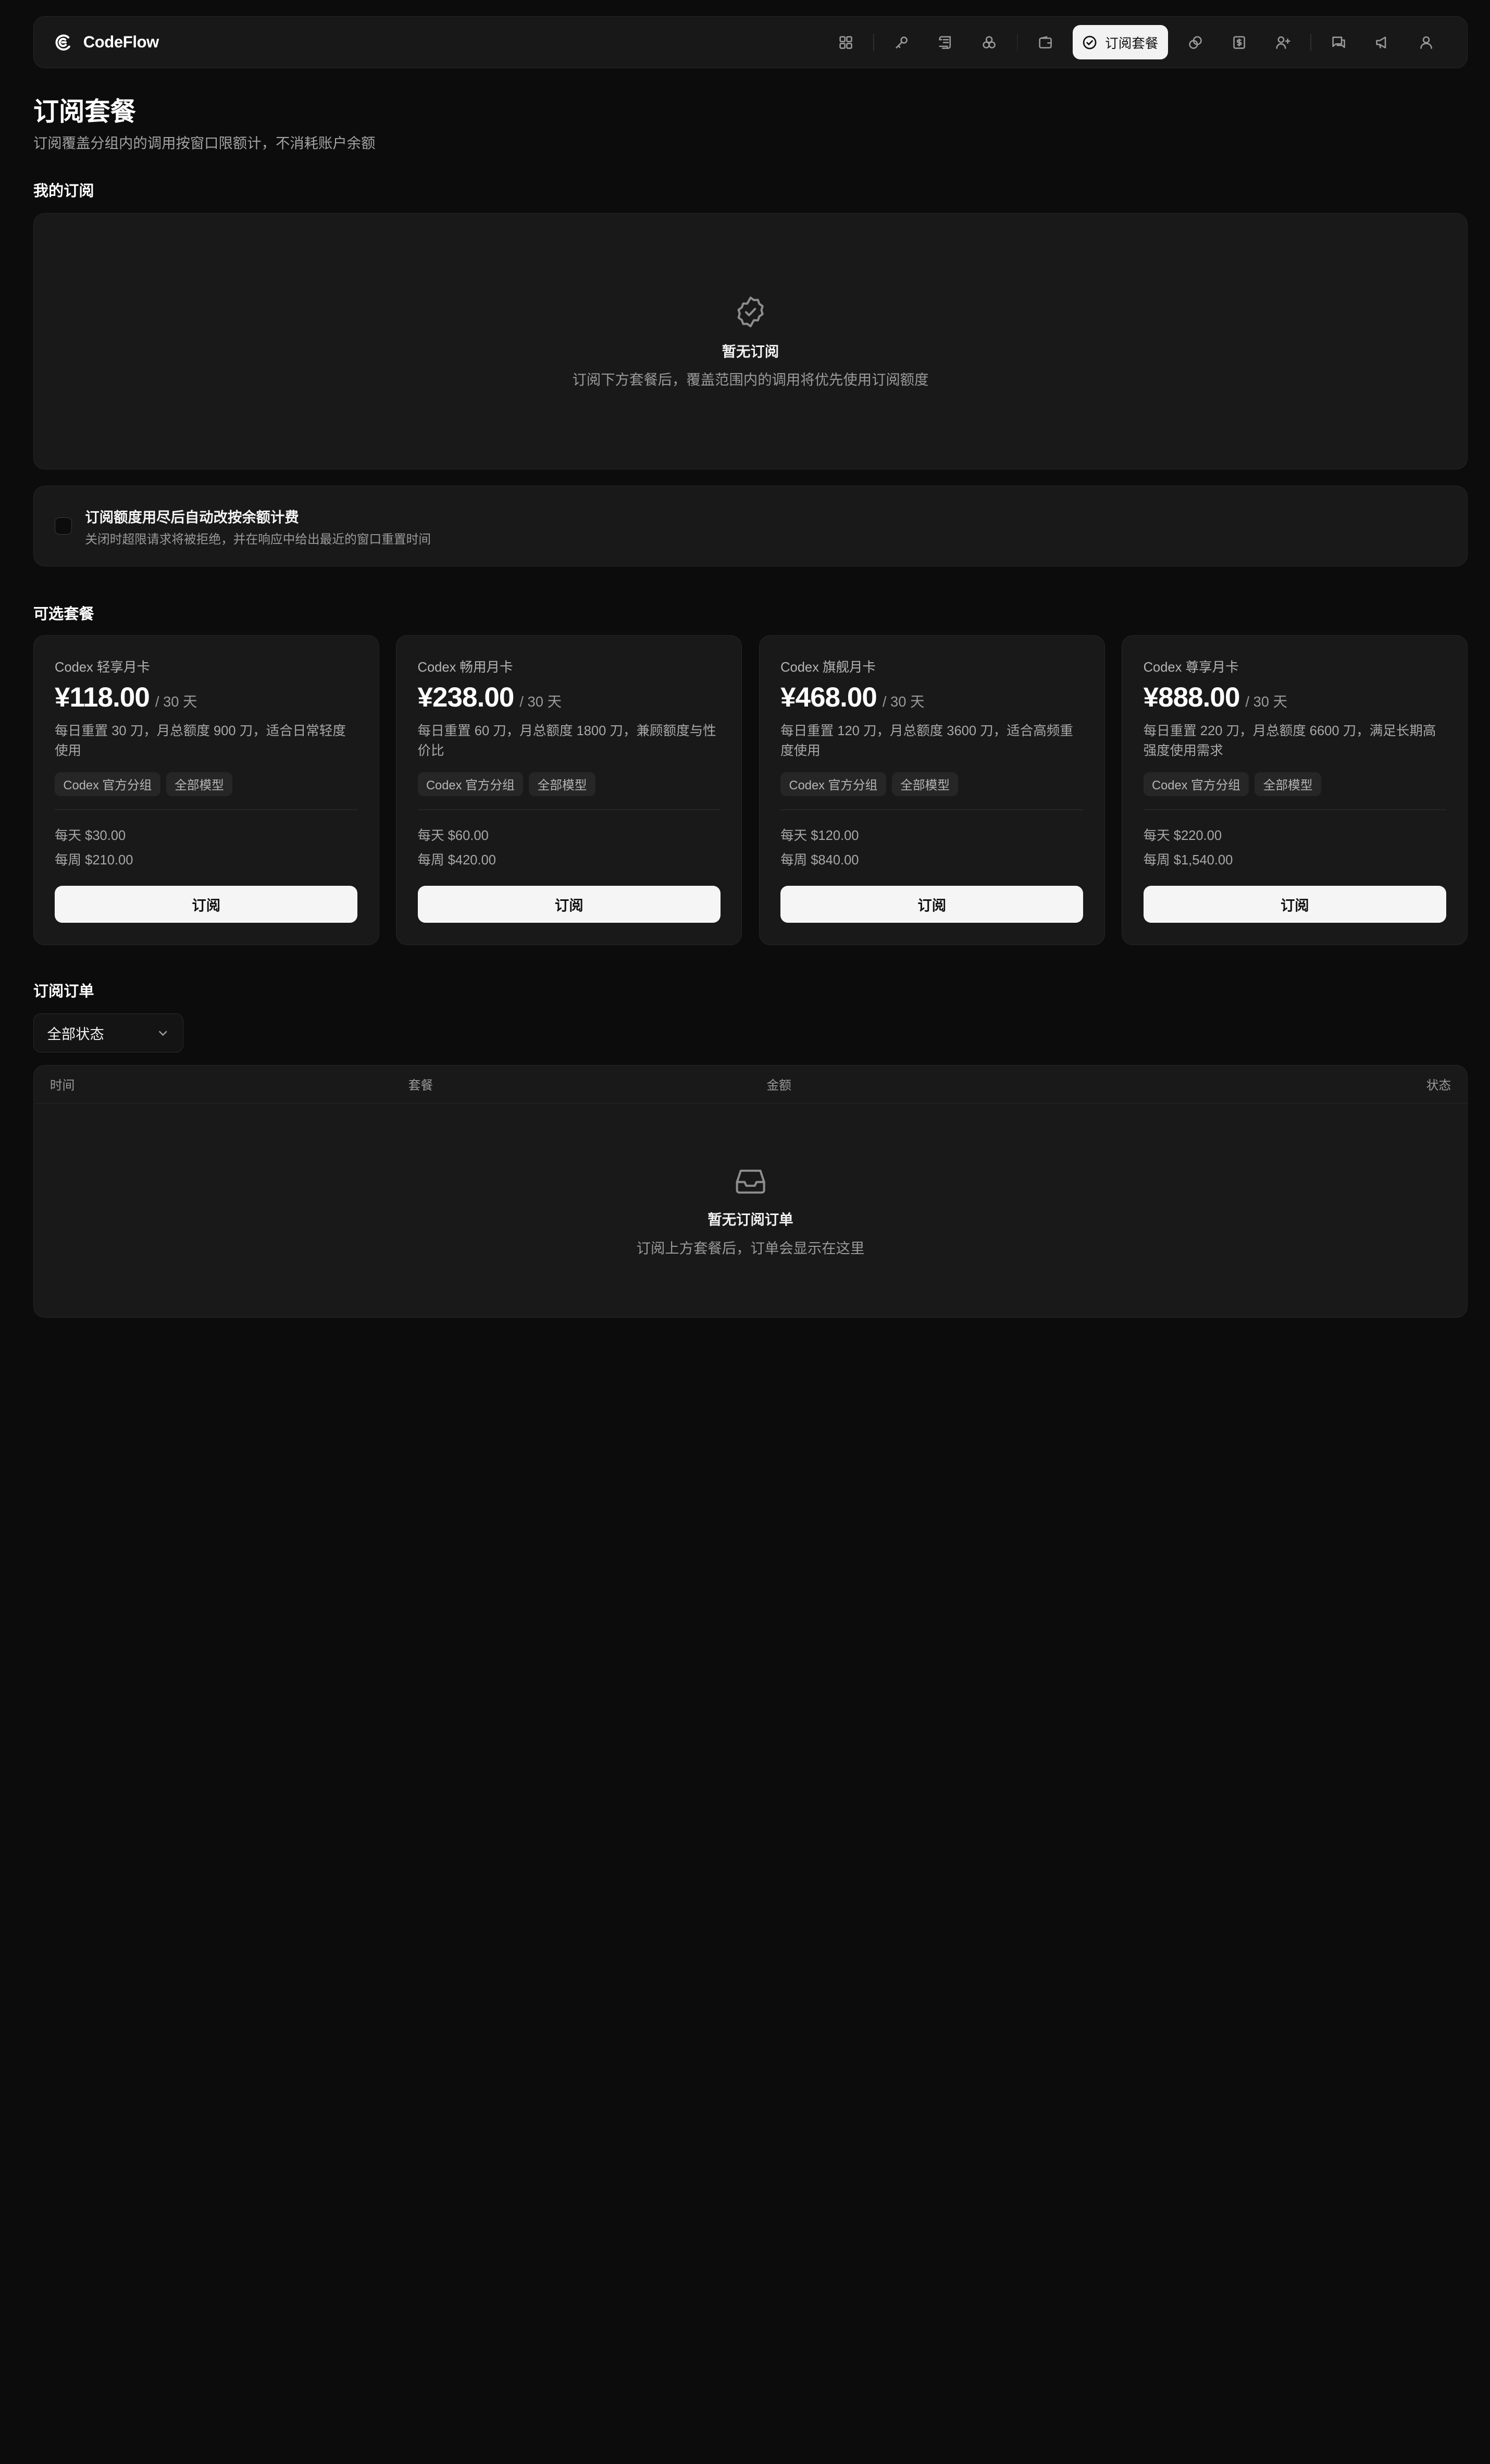 The image size is (1490, 2464). I want to click on dashboard-icon, so click(845, 42).